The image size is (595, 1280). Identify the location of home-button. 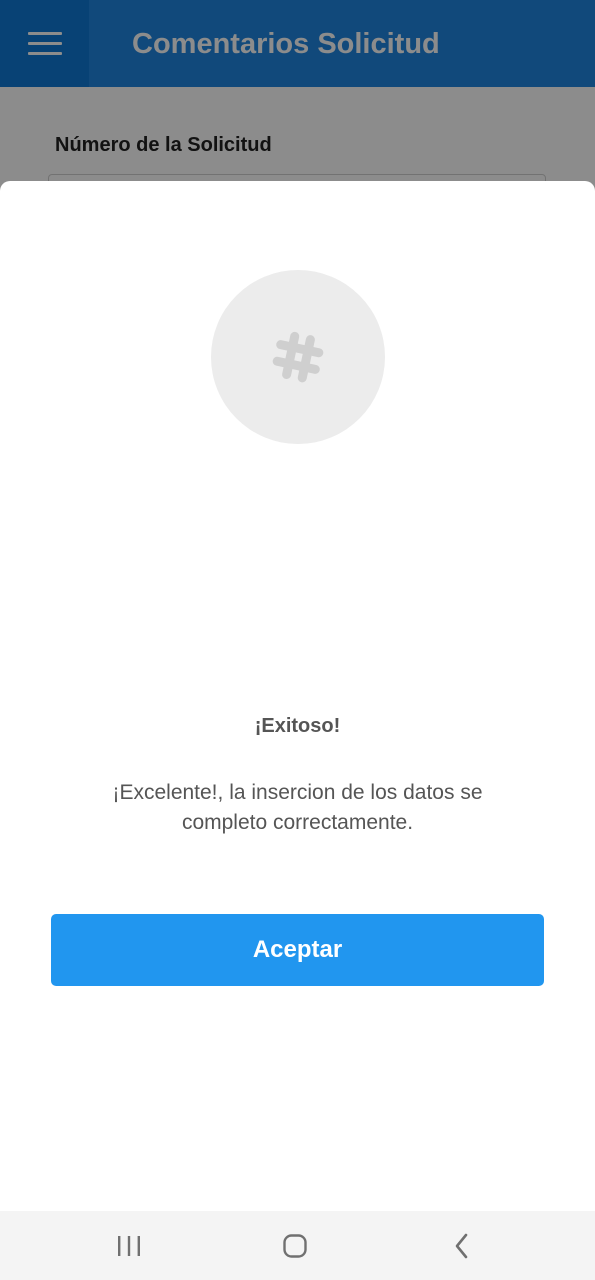
(295, 1245).